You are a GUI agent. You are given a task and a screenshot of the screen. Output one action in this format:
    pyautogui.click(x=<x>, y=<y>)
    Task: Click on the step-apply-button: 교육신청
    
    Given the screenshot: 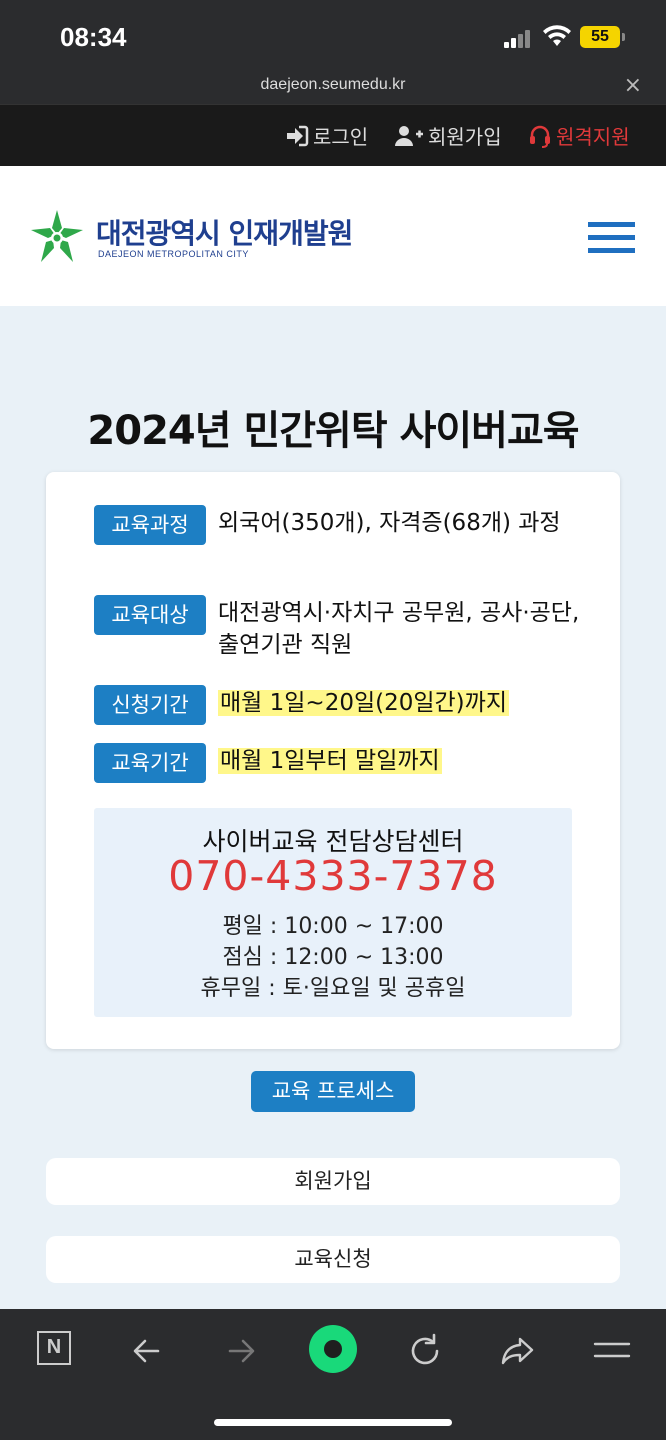 What is the action you would take?
    pyautogui.click(x=333, y=1259)
    